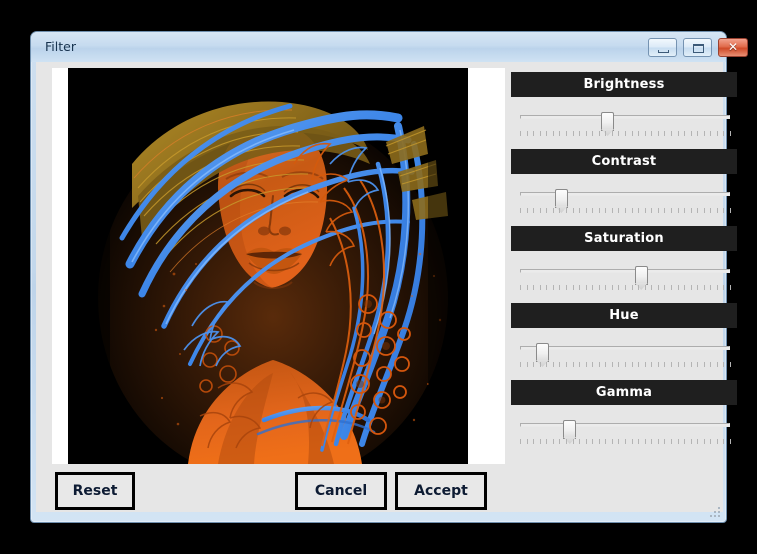  I want to click on slider-track-saturation, so click(625, 275).